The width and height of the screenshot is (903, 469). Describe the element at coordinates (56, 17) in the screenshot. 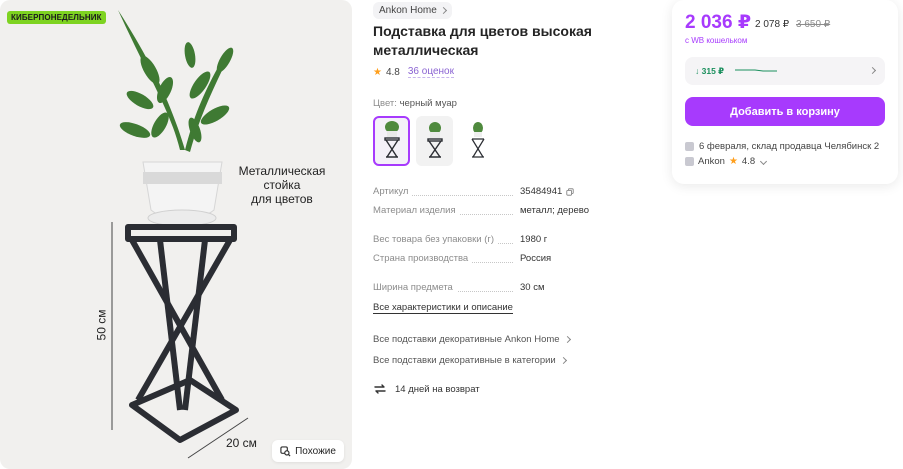

I see `promo-badge: КИБЕРПОНЕДЕЛЬНИК` at that location.